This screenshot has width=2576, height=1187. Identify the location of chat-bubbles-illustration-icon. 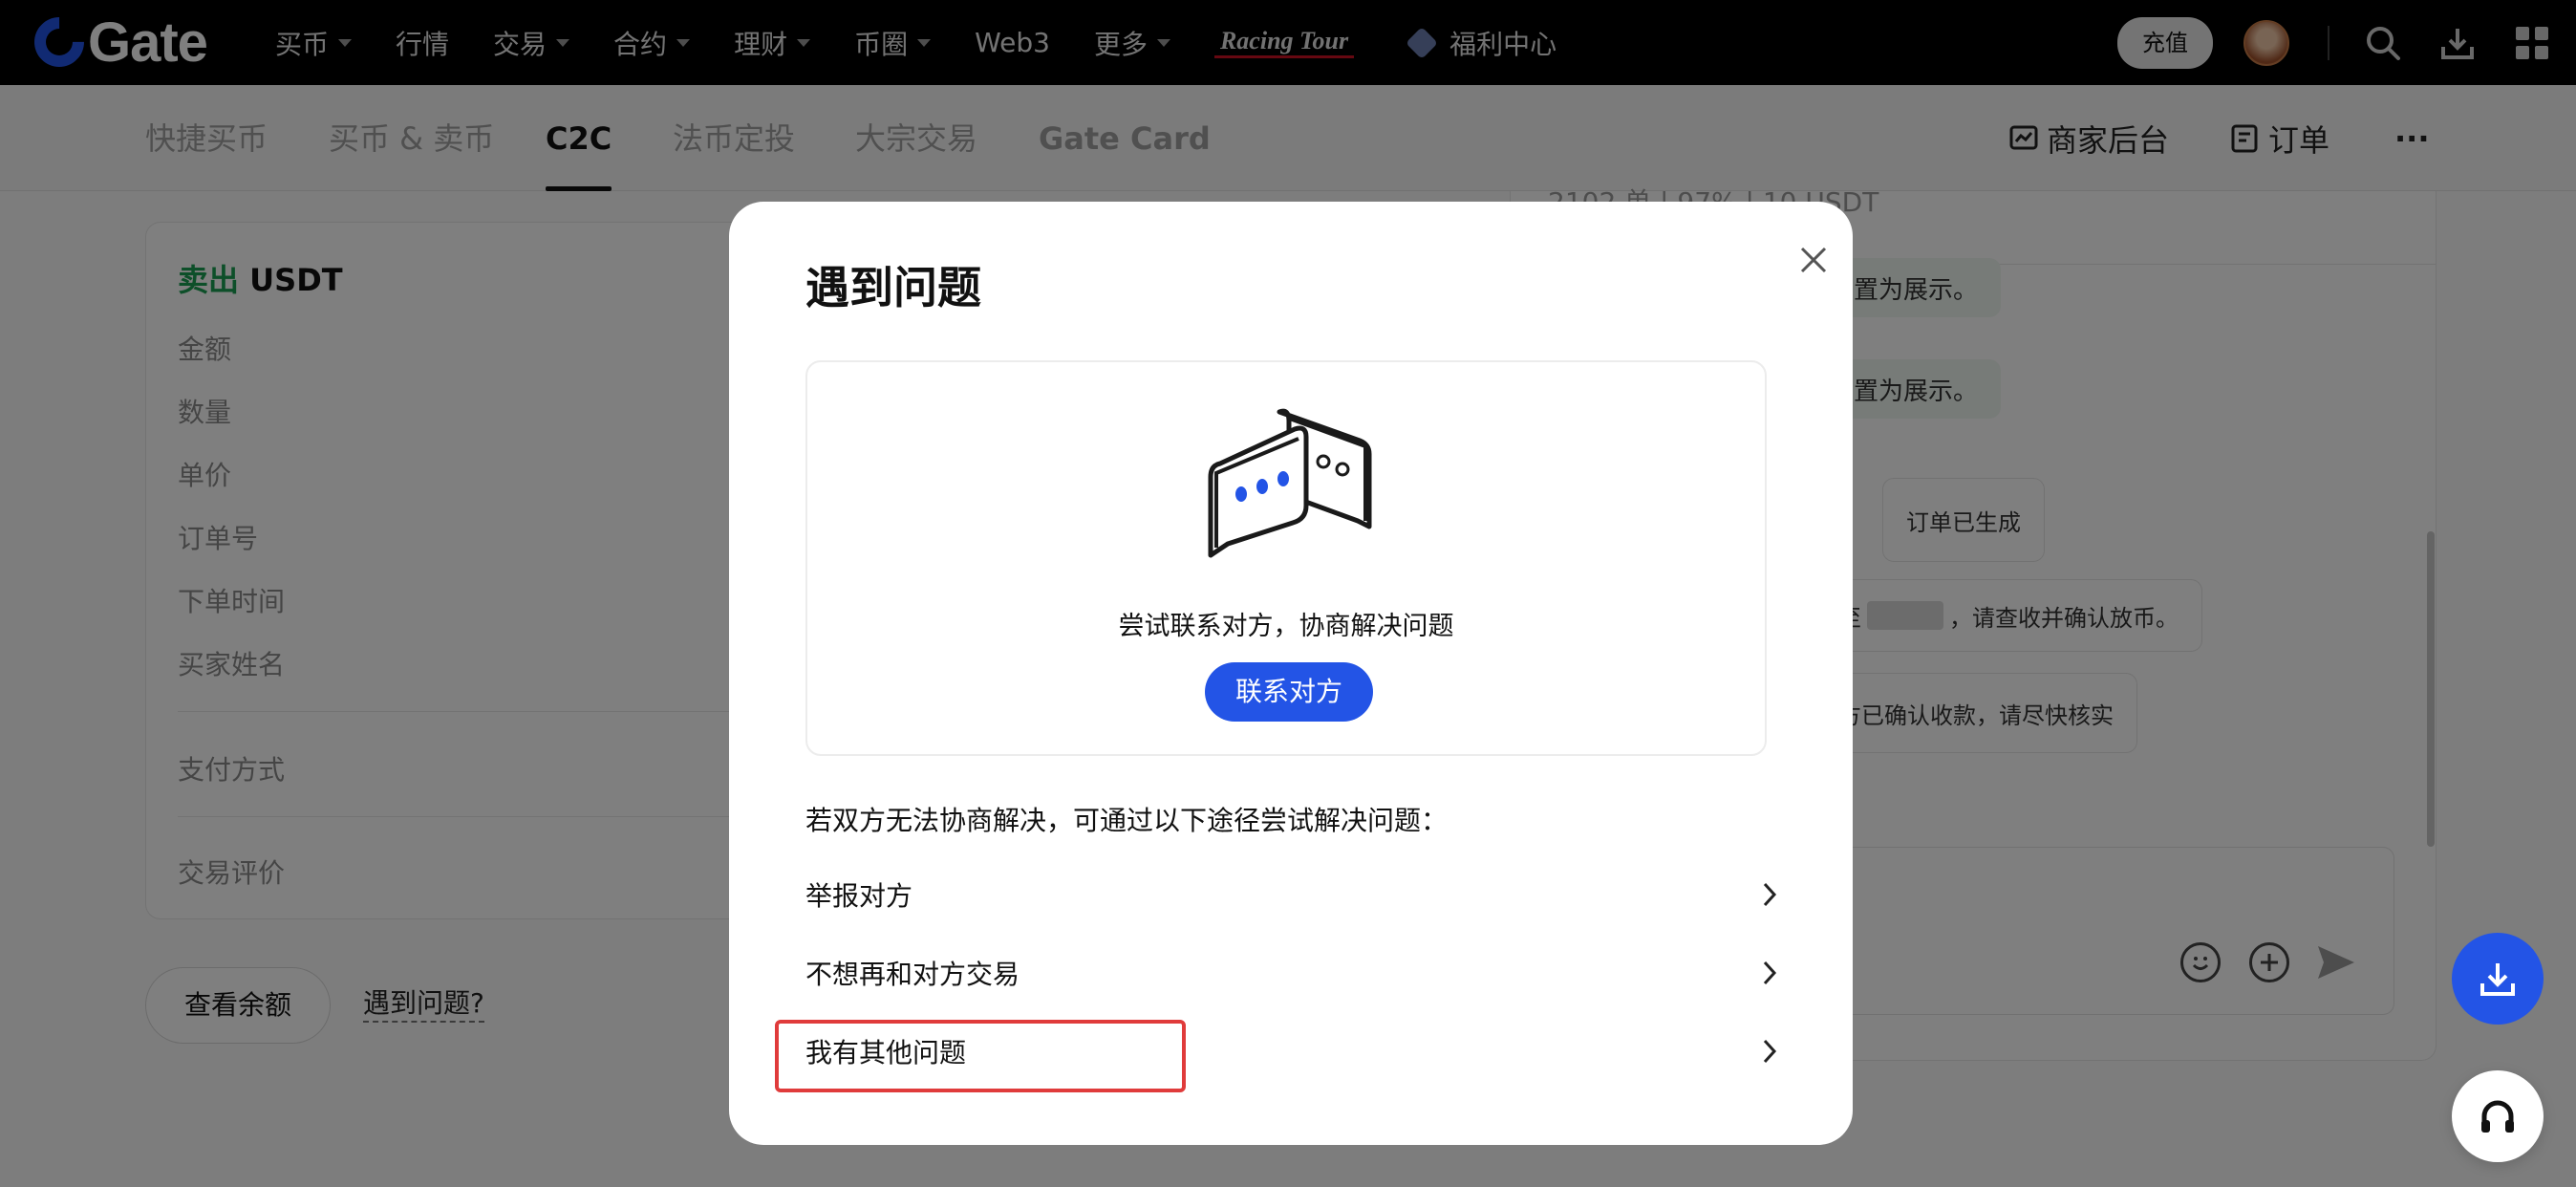
(1290, 483).